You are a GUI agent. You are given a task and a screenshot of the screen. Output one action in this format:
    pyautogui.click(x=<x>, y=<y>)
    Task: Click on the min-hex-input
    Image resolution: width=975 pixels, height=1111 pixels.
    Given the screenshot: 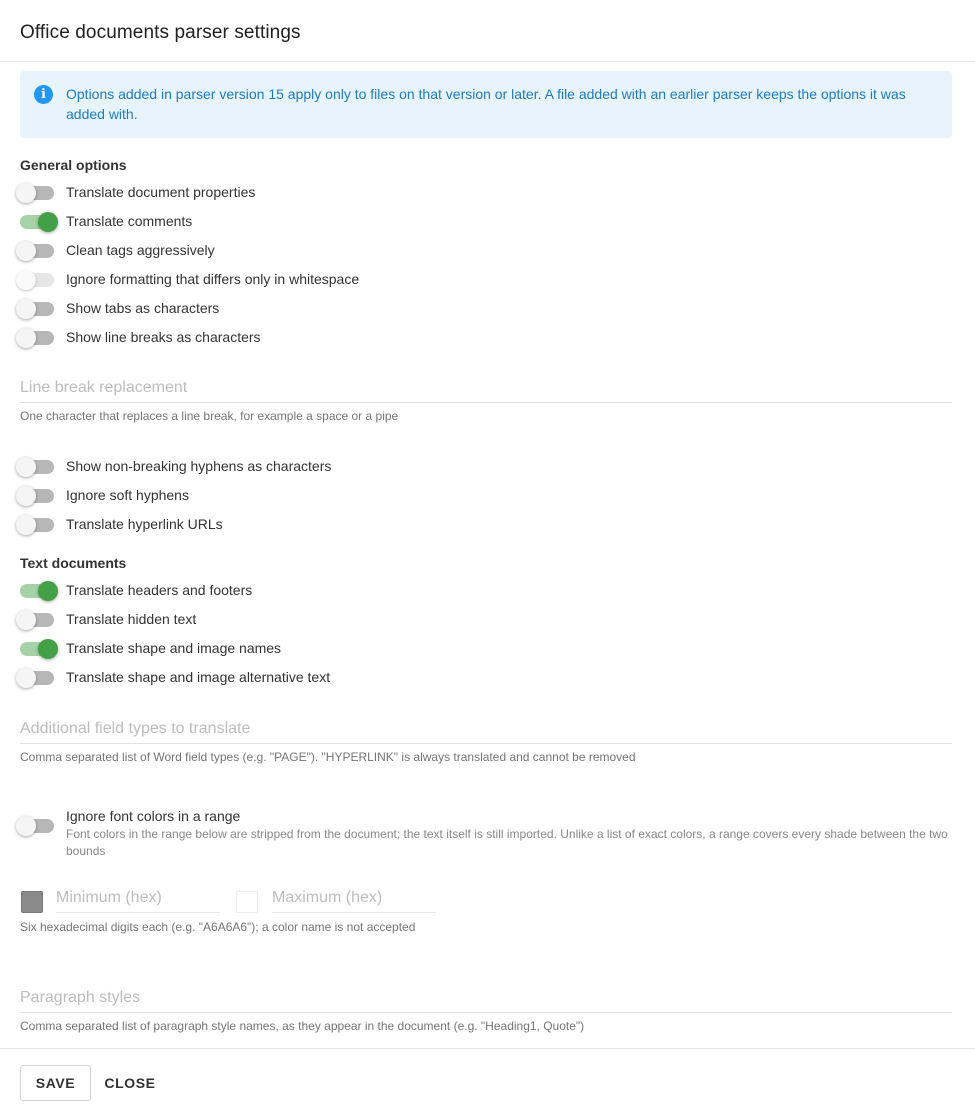 What is the action you would take?
    pyautogui.click(x=138, y=898)
    